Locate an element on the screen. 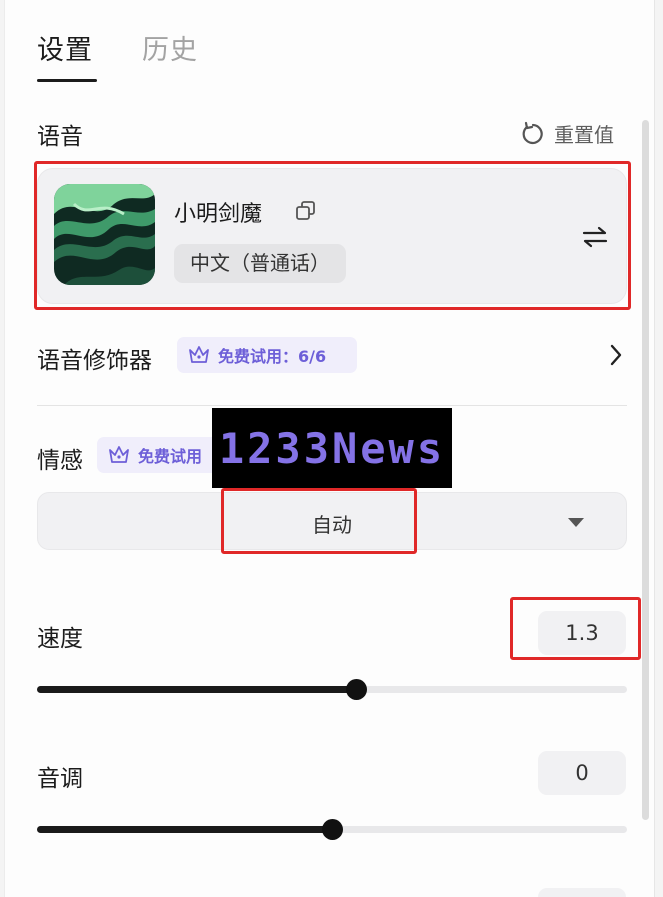 The height and width of the screenshot is (897, 663). speed-slider-thumb is located at coordinates (356, 689).